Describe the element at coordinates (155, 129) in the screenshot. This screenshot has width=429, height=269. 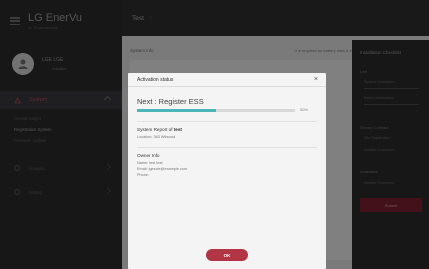
I see `system-report-prefix: System Report of` at that location.